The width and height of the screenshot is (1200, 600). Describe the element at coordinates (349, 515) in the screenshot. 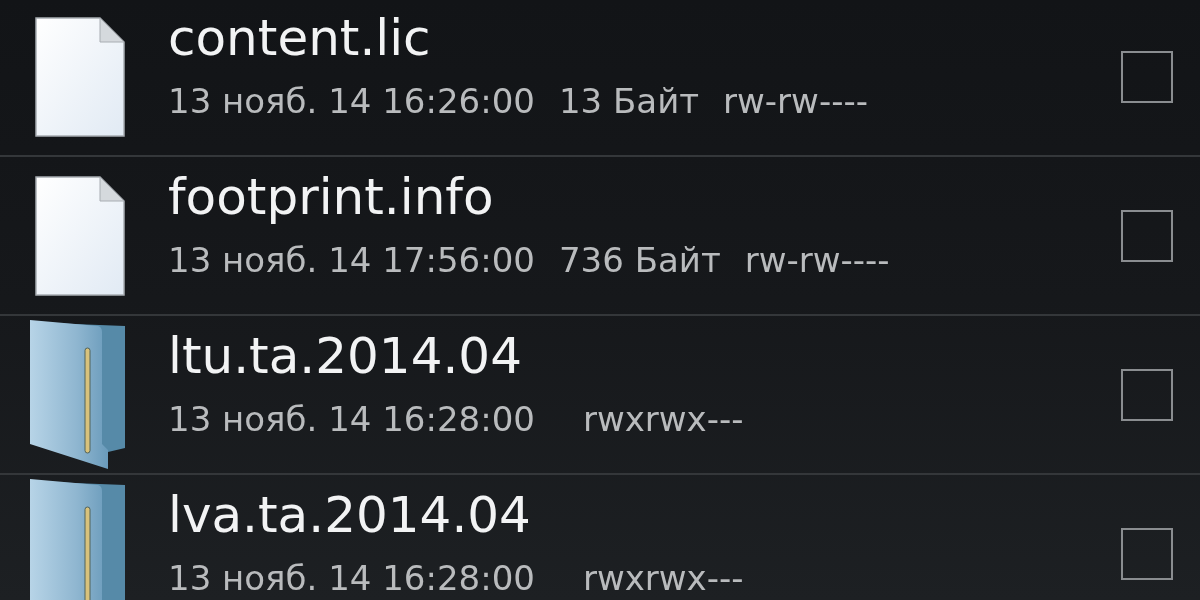

I see `folder-name: lva.ta.2014.04` at that location.